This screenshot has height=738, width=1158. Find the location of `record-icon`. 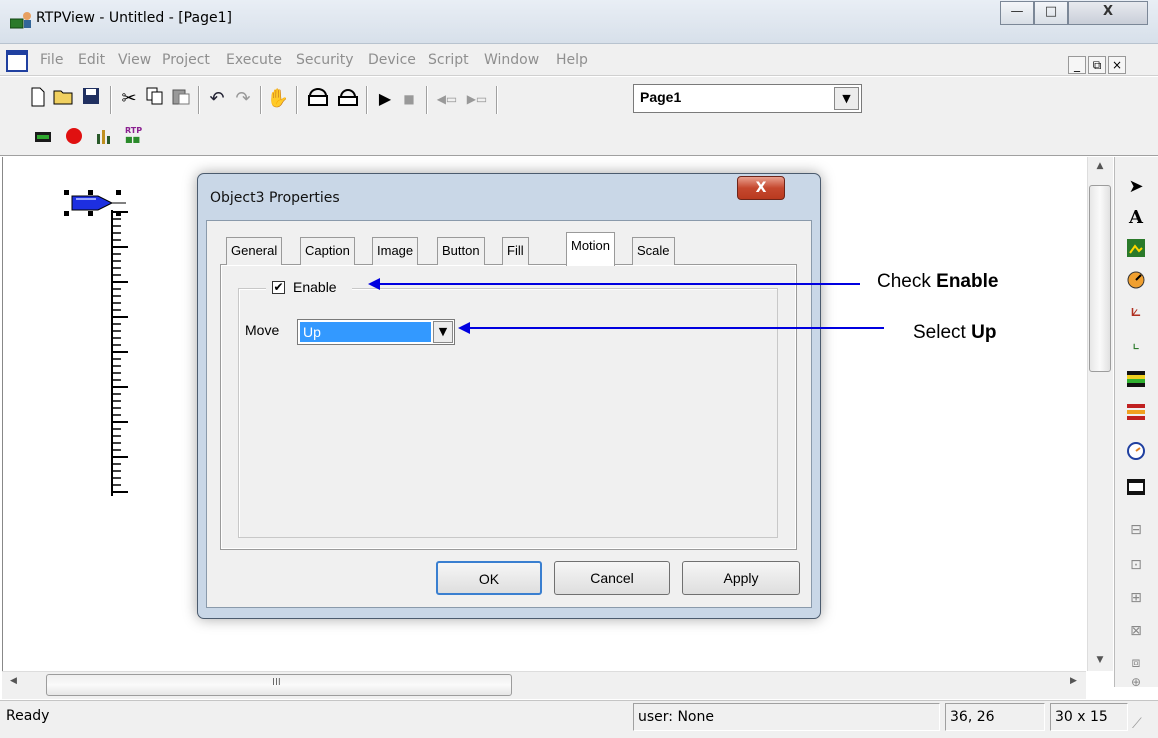

record-icon is located at coordinates (74, 136).